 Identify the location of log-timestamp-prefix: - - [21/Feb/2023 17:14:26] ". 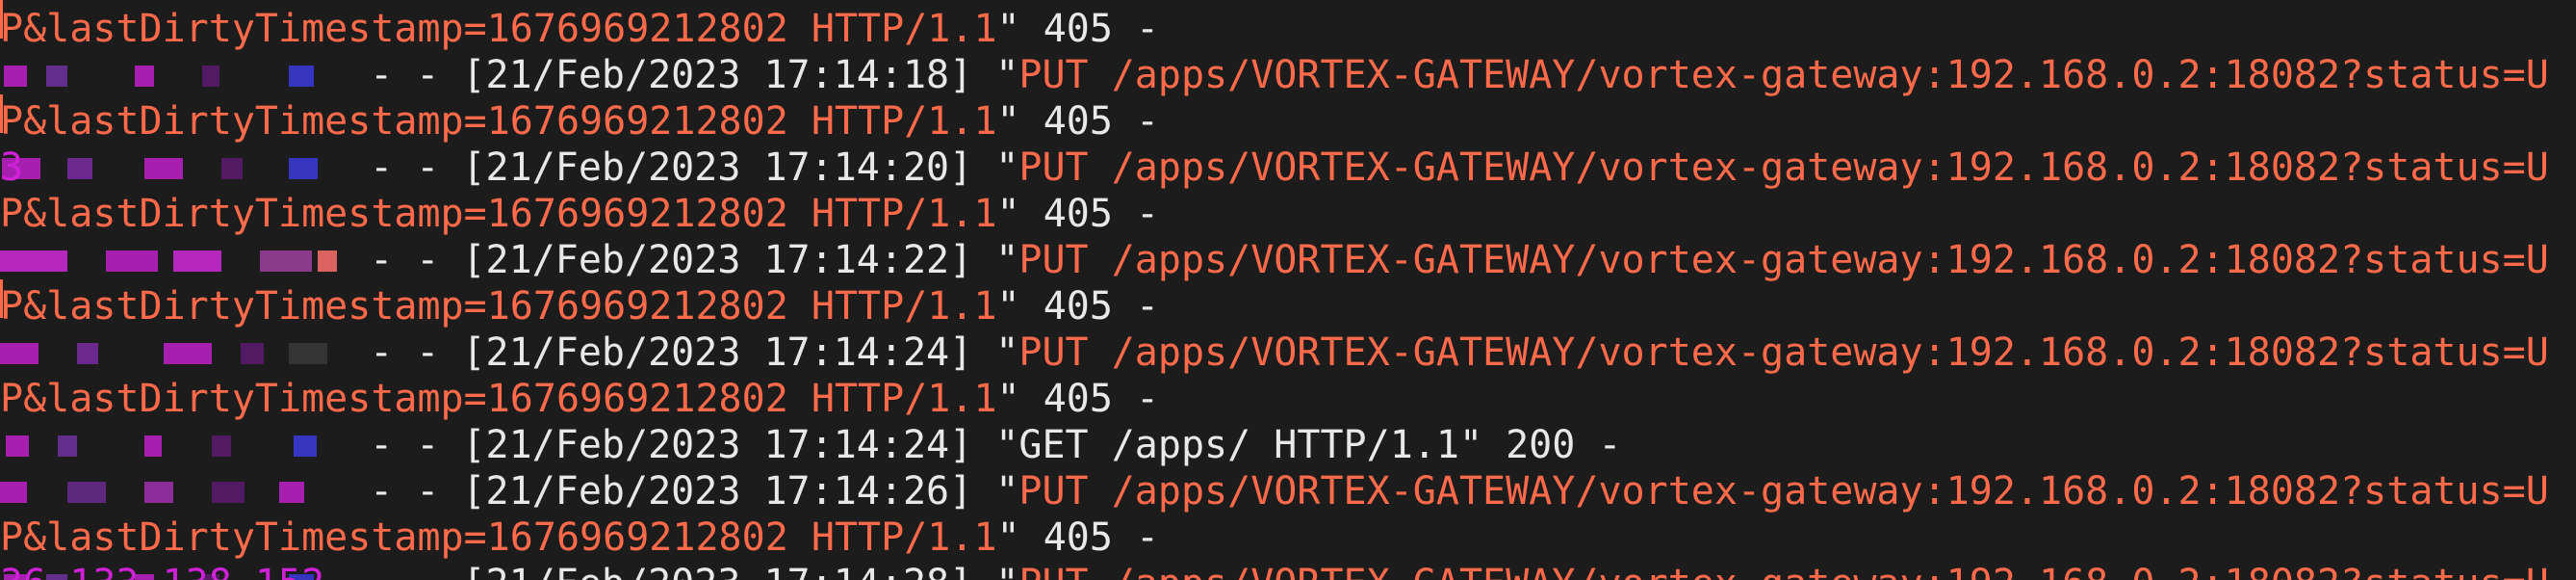
(683, 491).